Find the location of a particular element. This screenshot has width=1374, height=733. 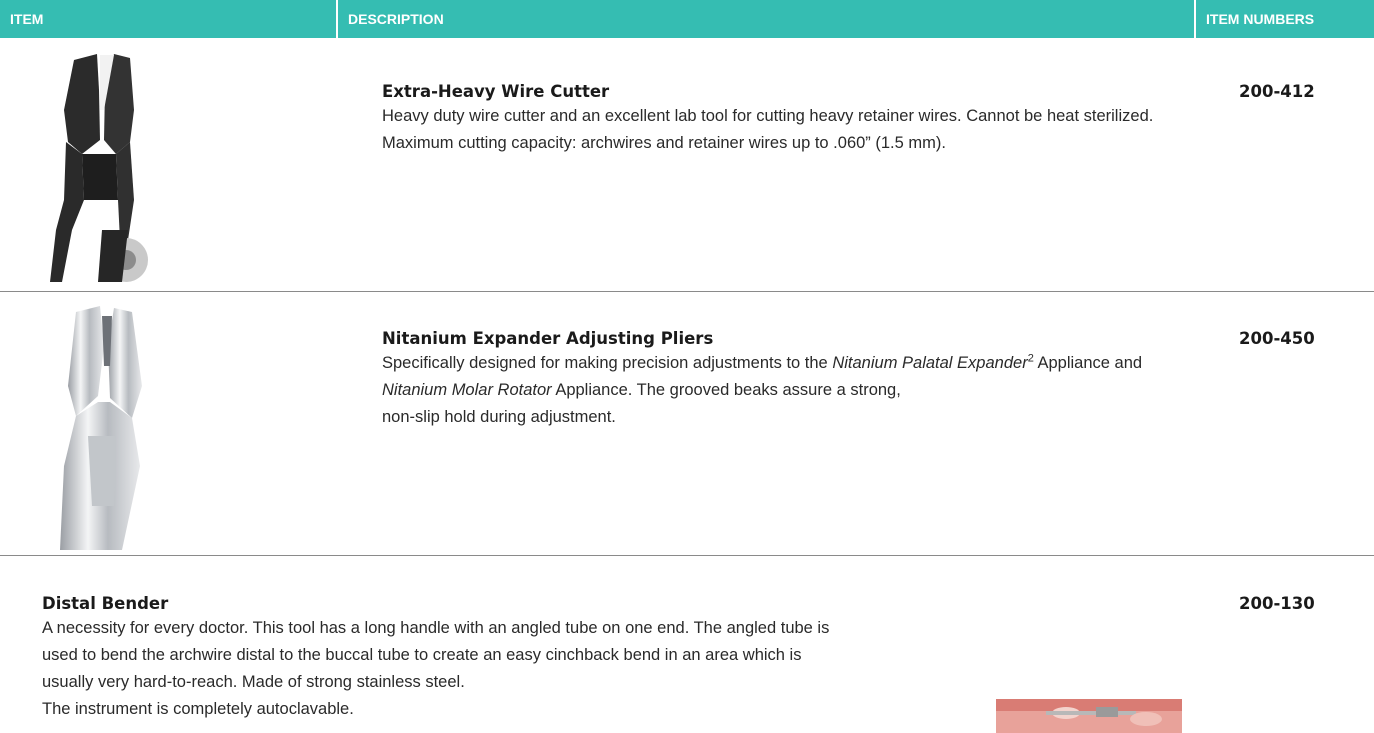

item-number: 200-130 is located at coordinates (1277, 603).